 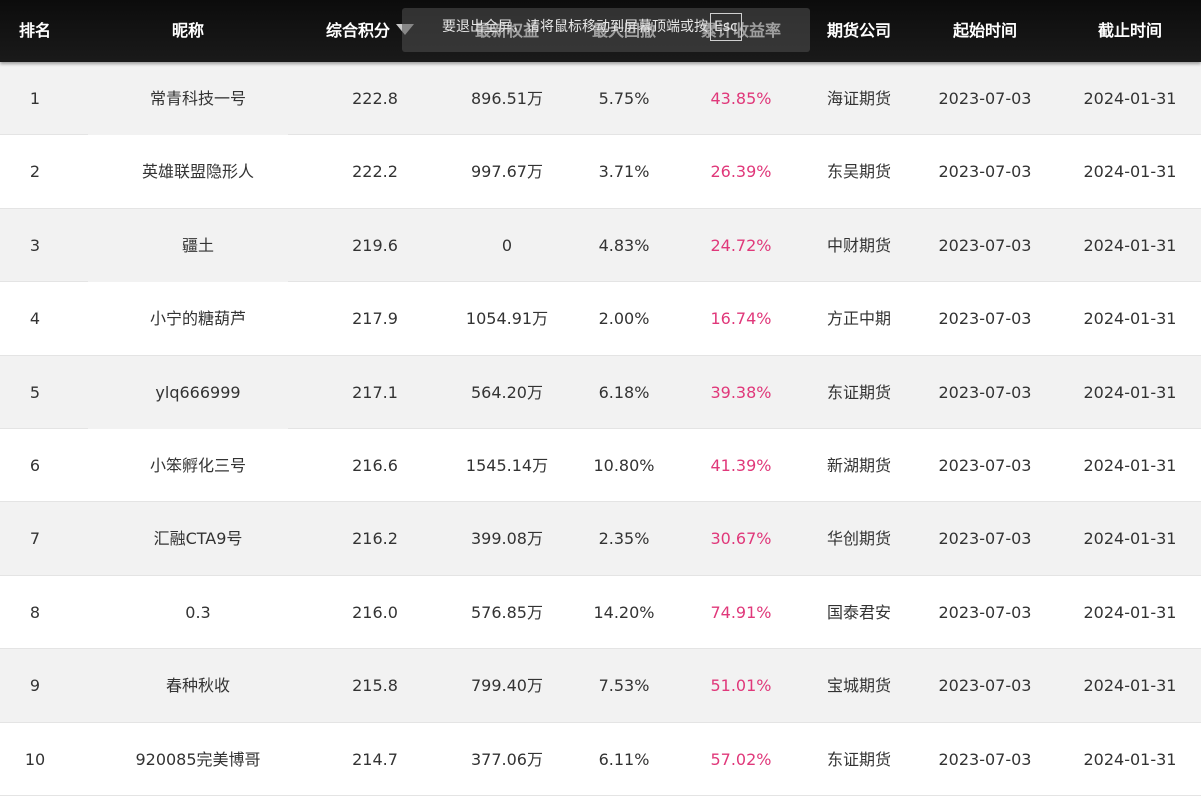 What do you see at coordinates (858, 539) in the screenshot?
I see `cell-futures-company: 华创期货` at bounding box center [858, 539].